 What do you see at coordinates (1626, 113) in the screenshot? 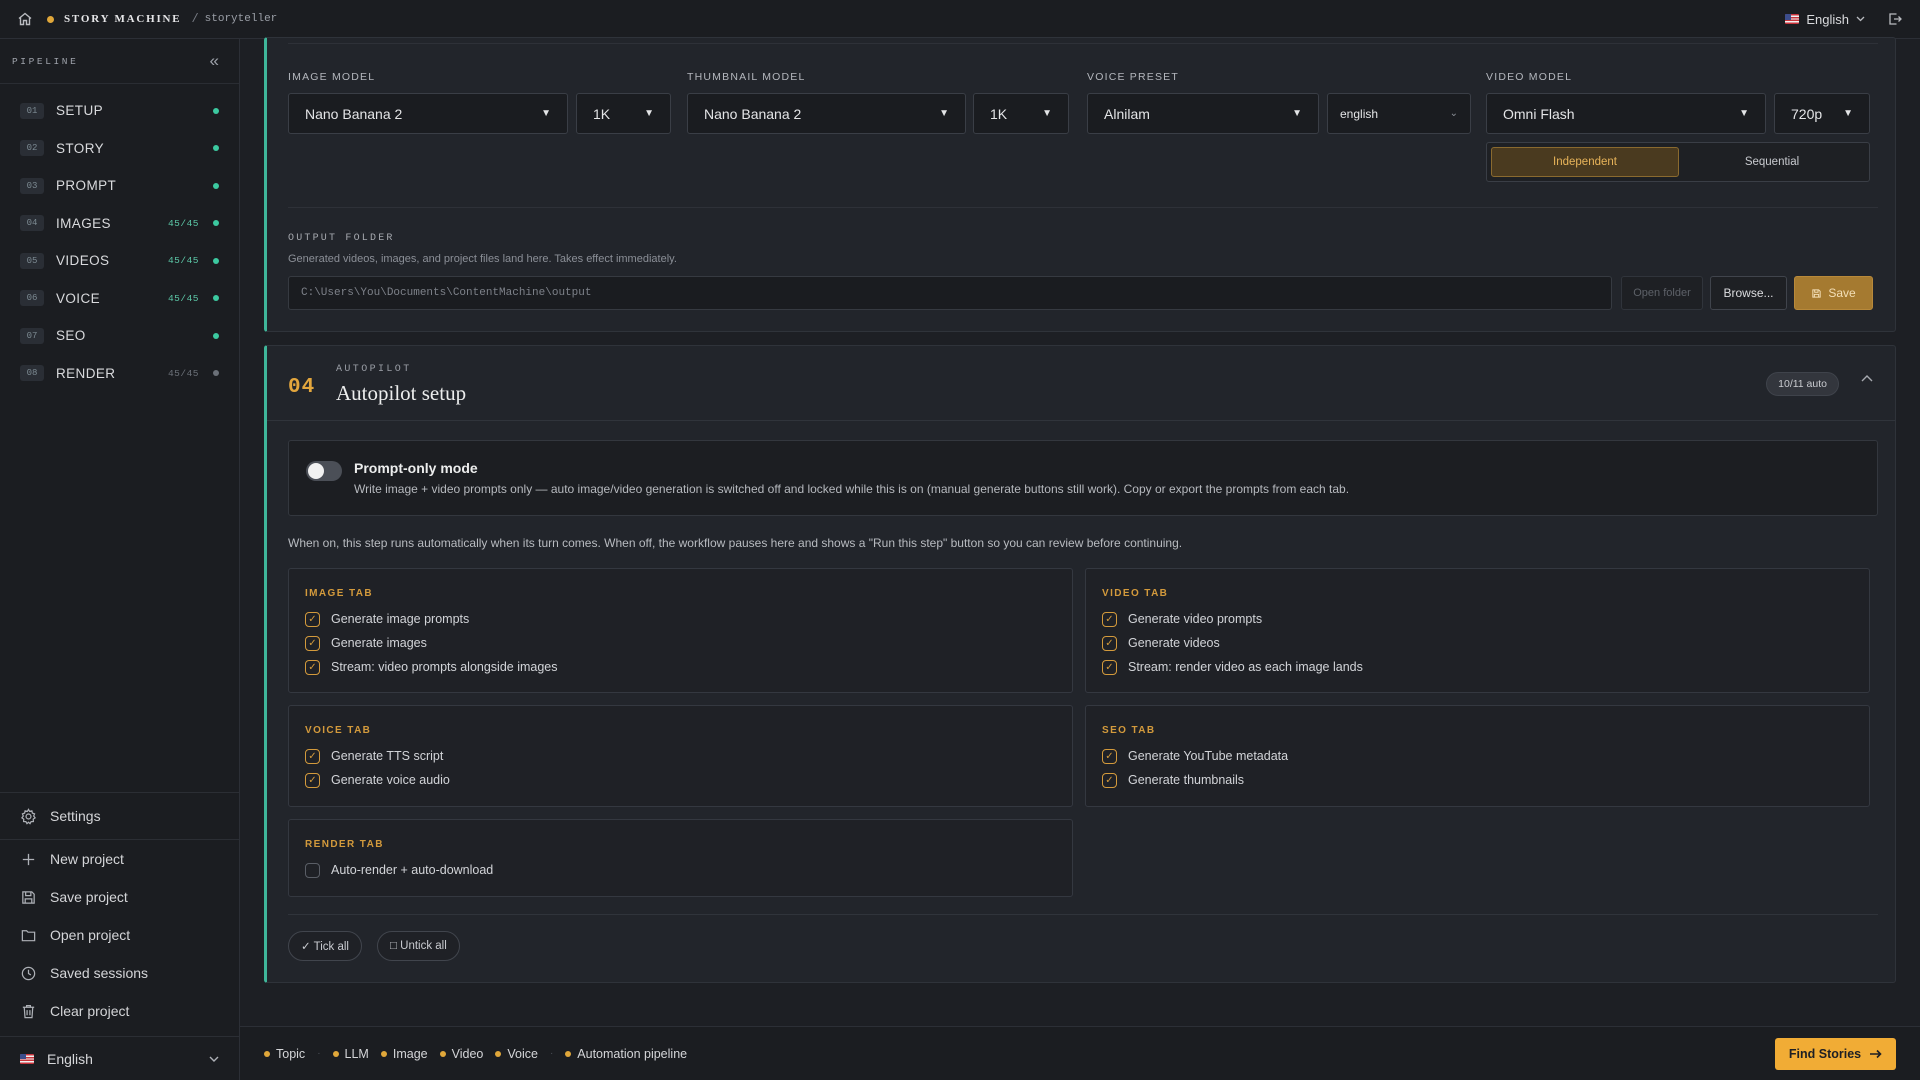
I see `video-model-select: Omni Flash ▼` at bounding box center [1626, 113].